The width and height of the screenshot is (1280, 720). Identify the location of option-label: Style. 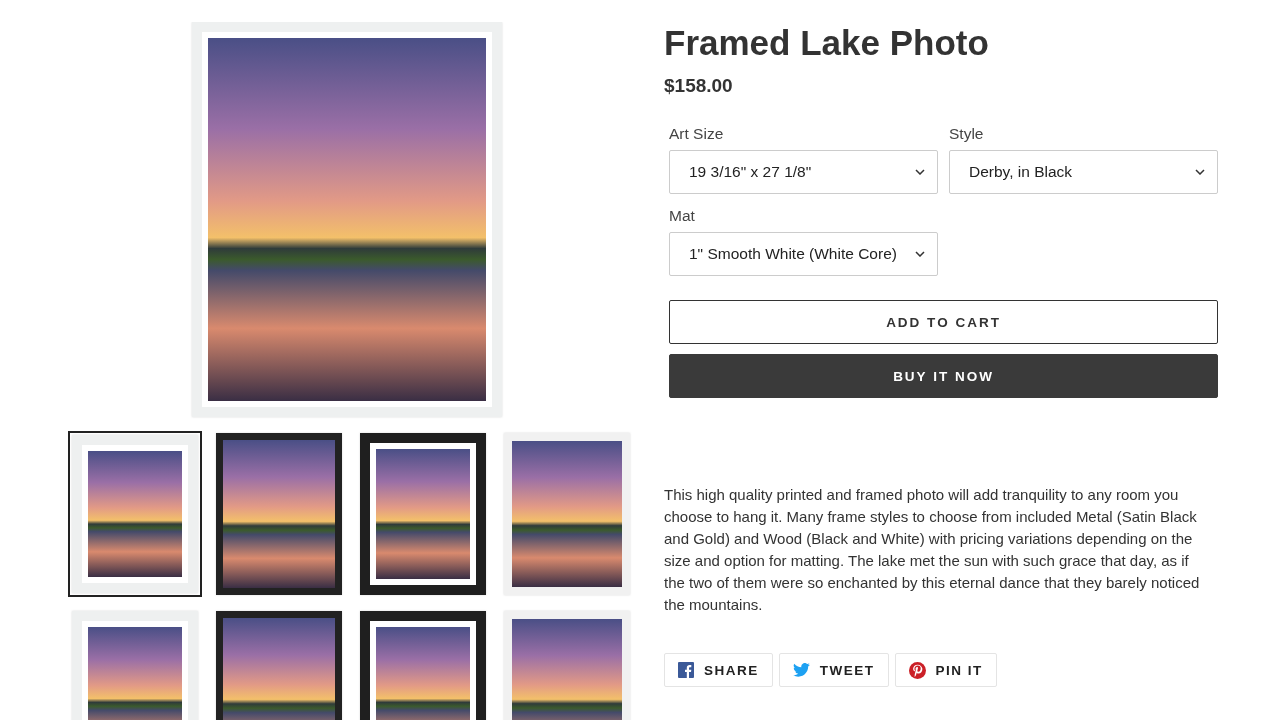
(967, 134).